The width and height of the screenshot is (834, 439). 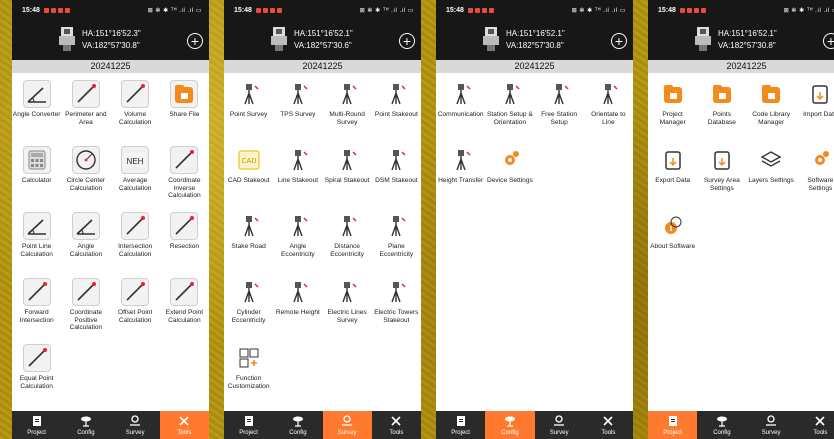 I want to click on function-item: Stake Road, so click(x=248, y=239).